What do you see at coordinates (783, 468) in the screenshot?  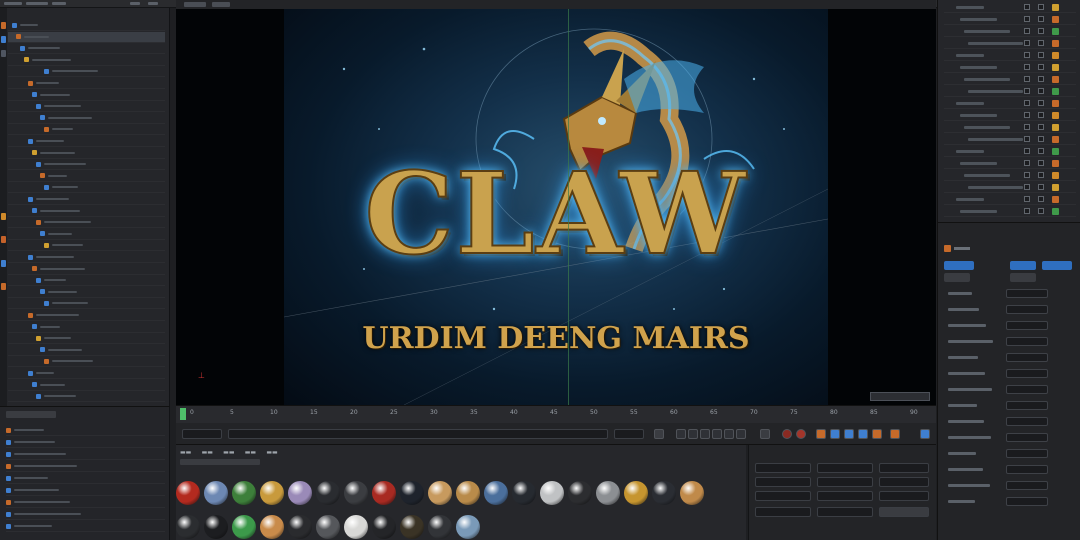 I see `position-x-field` at bounding box center [783, 468].